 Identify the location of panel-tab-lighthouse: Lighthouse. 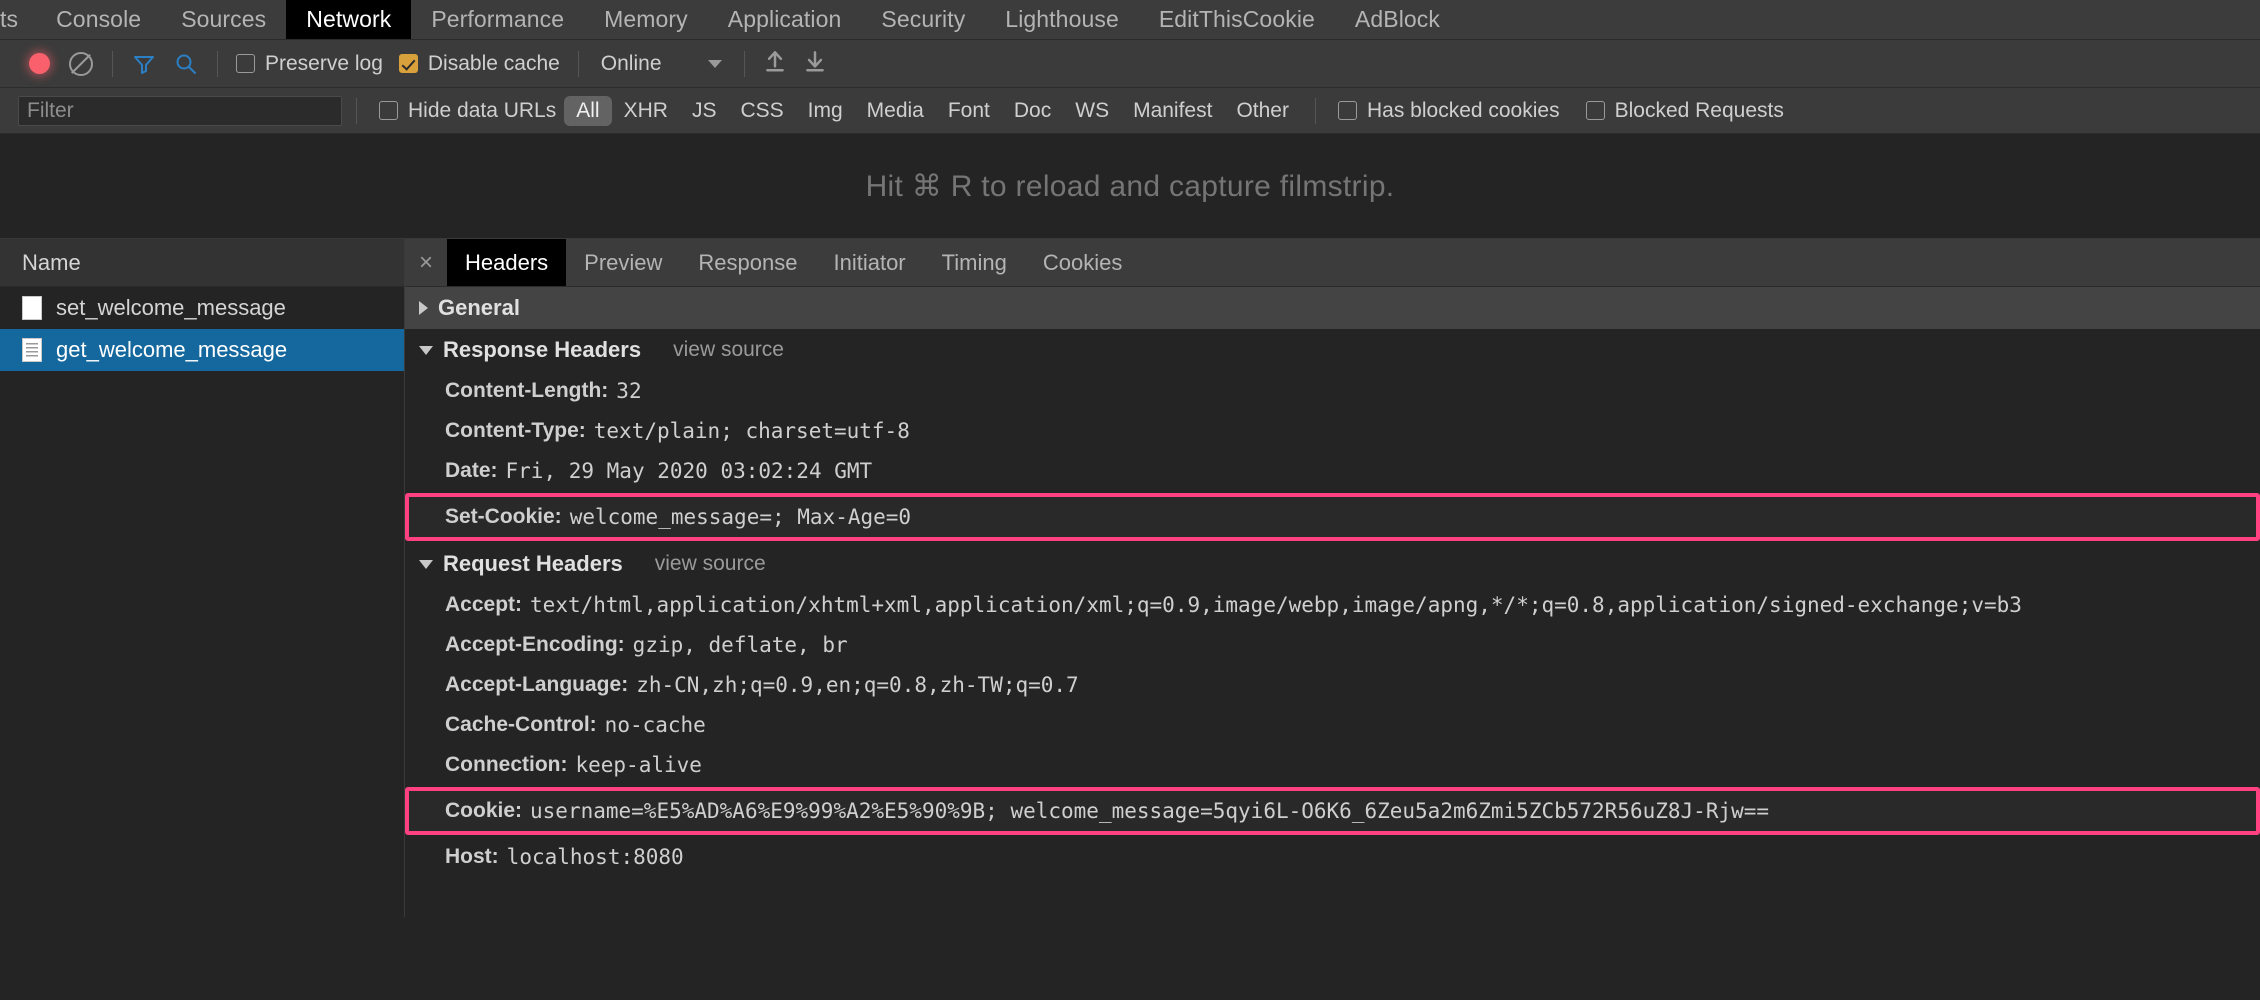
(1062, 19).